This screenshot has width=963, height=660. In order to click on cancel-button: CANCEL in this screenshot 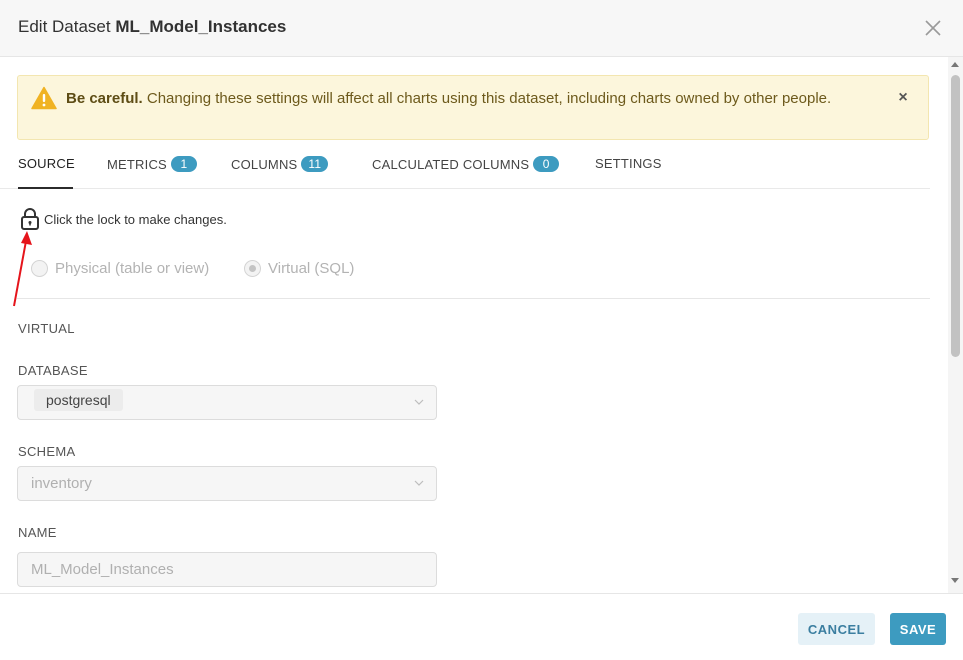, I will do `click(836, 629)`.